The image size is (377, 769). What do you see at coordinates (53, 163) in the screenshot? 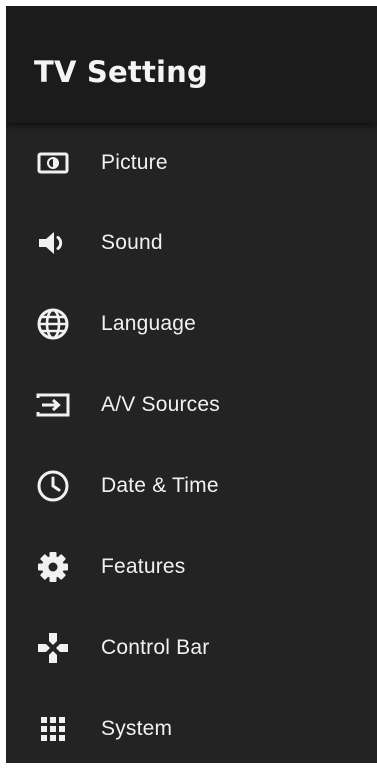
I see `picture-icon` at bounding box center [53, 163].